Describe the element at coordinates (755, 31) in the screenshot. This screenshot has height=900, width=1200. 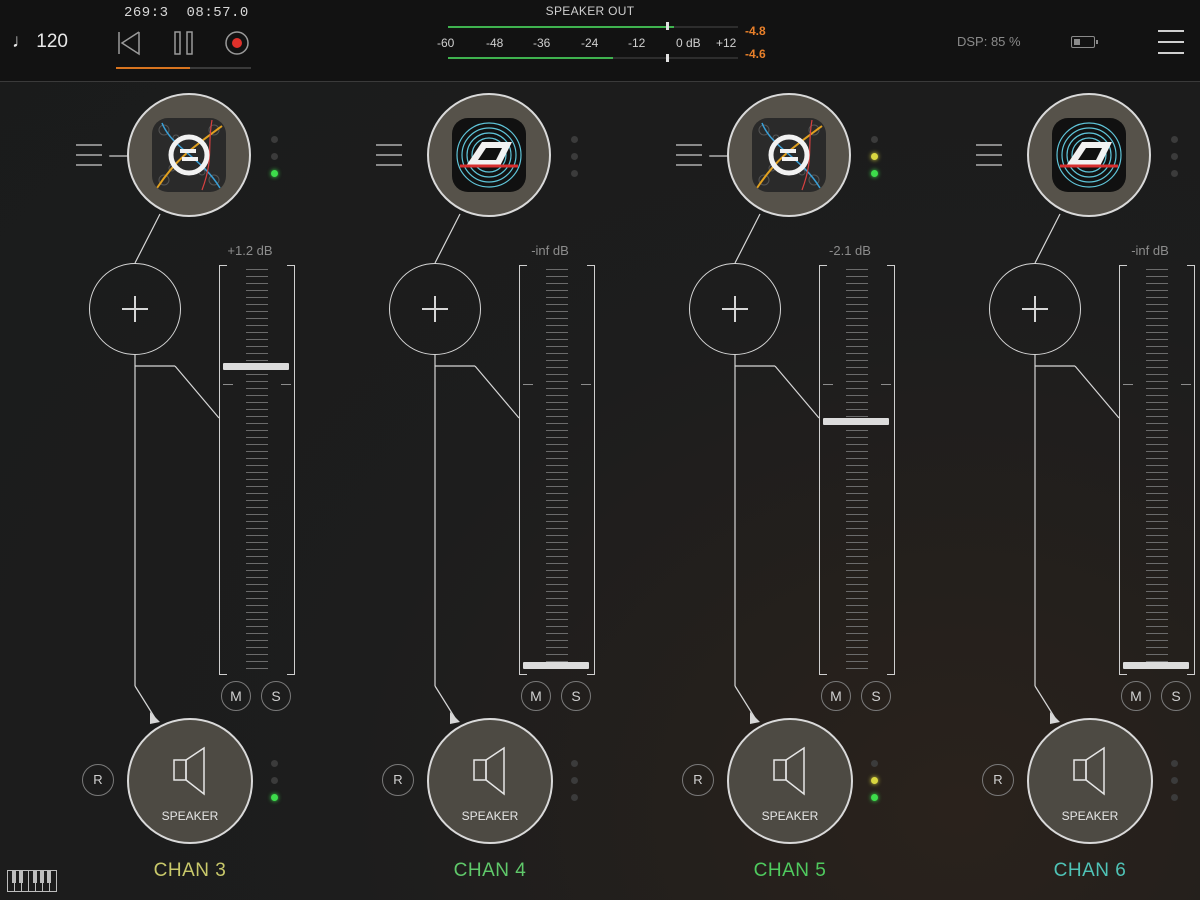
I see `peak-readout-left: -4.8` at that location.